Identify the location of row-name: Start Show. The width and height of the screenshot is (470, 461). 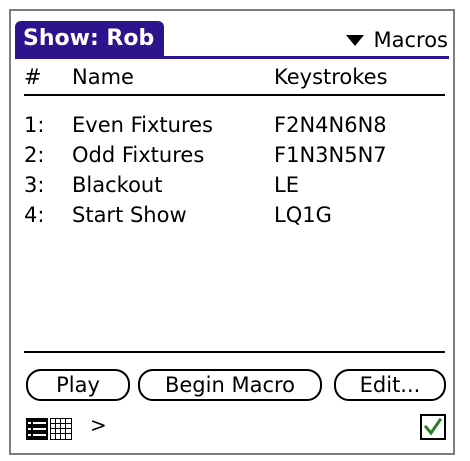
(129, 215).